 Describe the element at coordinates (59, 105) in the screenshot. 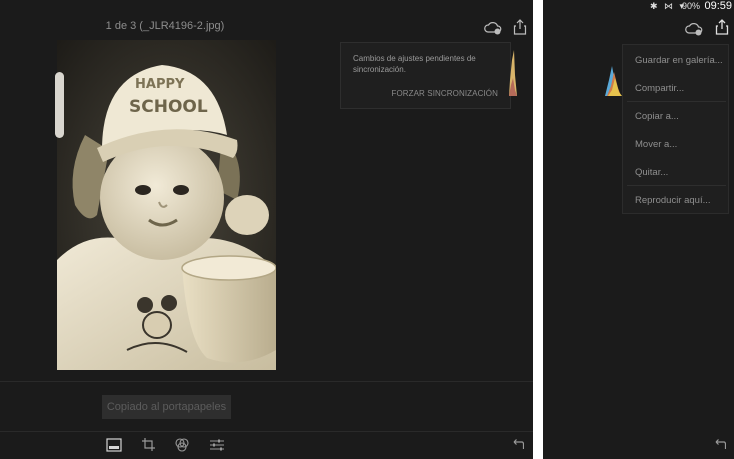

I see `edge-handle` at that location.